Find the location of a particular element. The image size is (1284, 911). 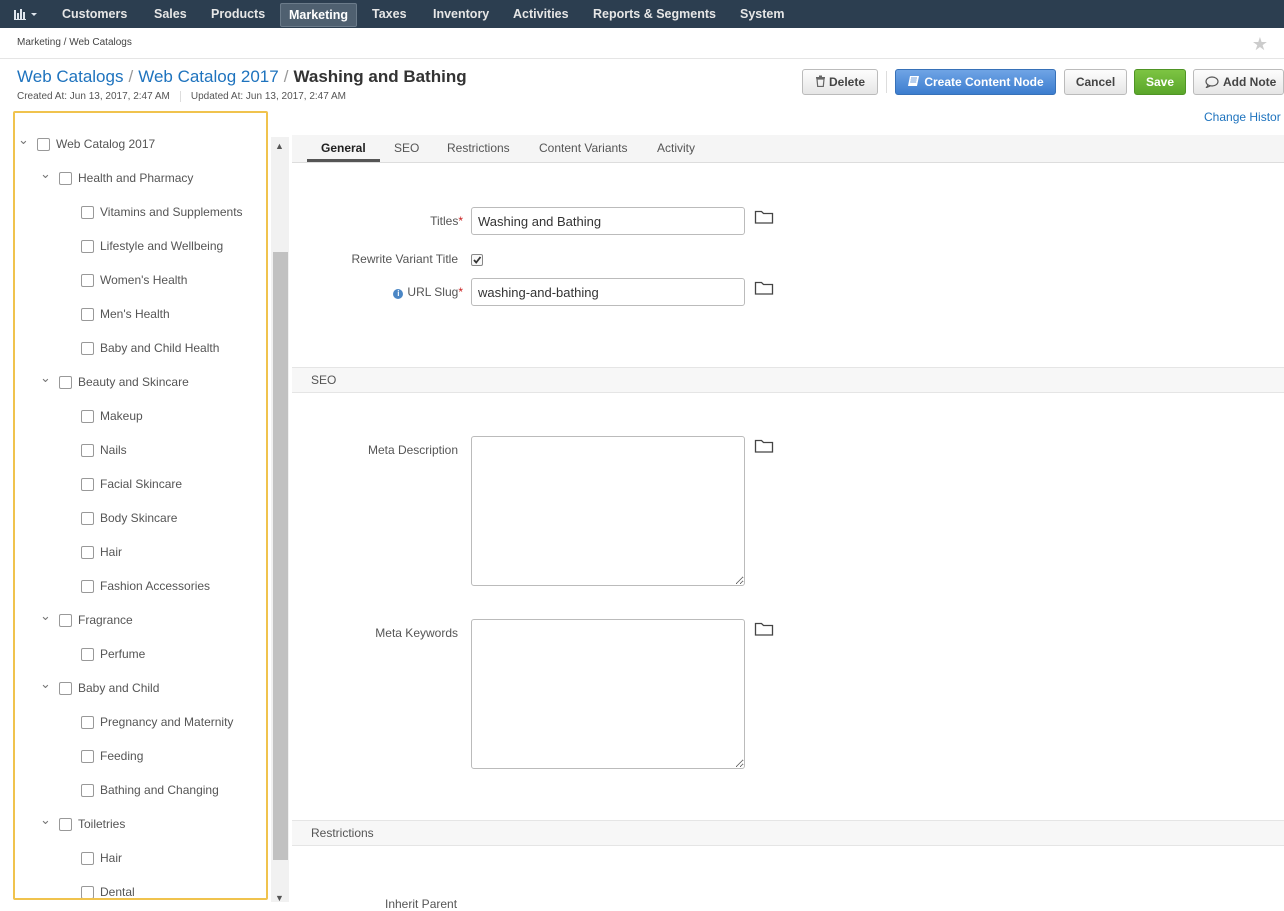

nav-customers: Customers is located at coordinates (94, 14).